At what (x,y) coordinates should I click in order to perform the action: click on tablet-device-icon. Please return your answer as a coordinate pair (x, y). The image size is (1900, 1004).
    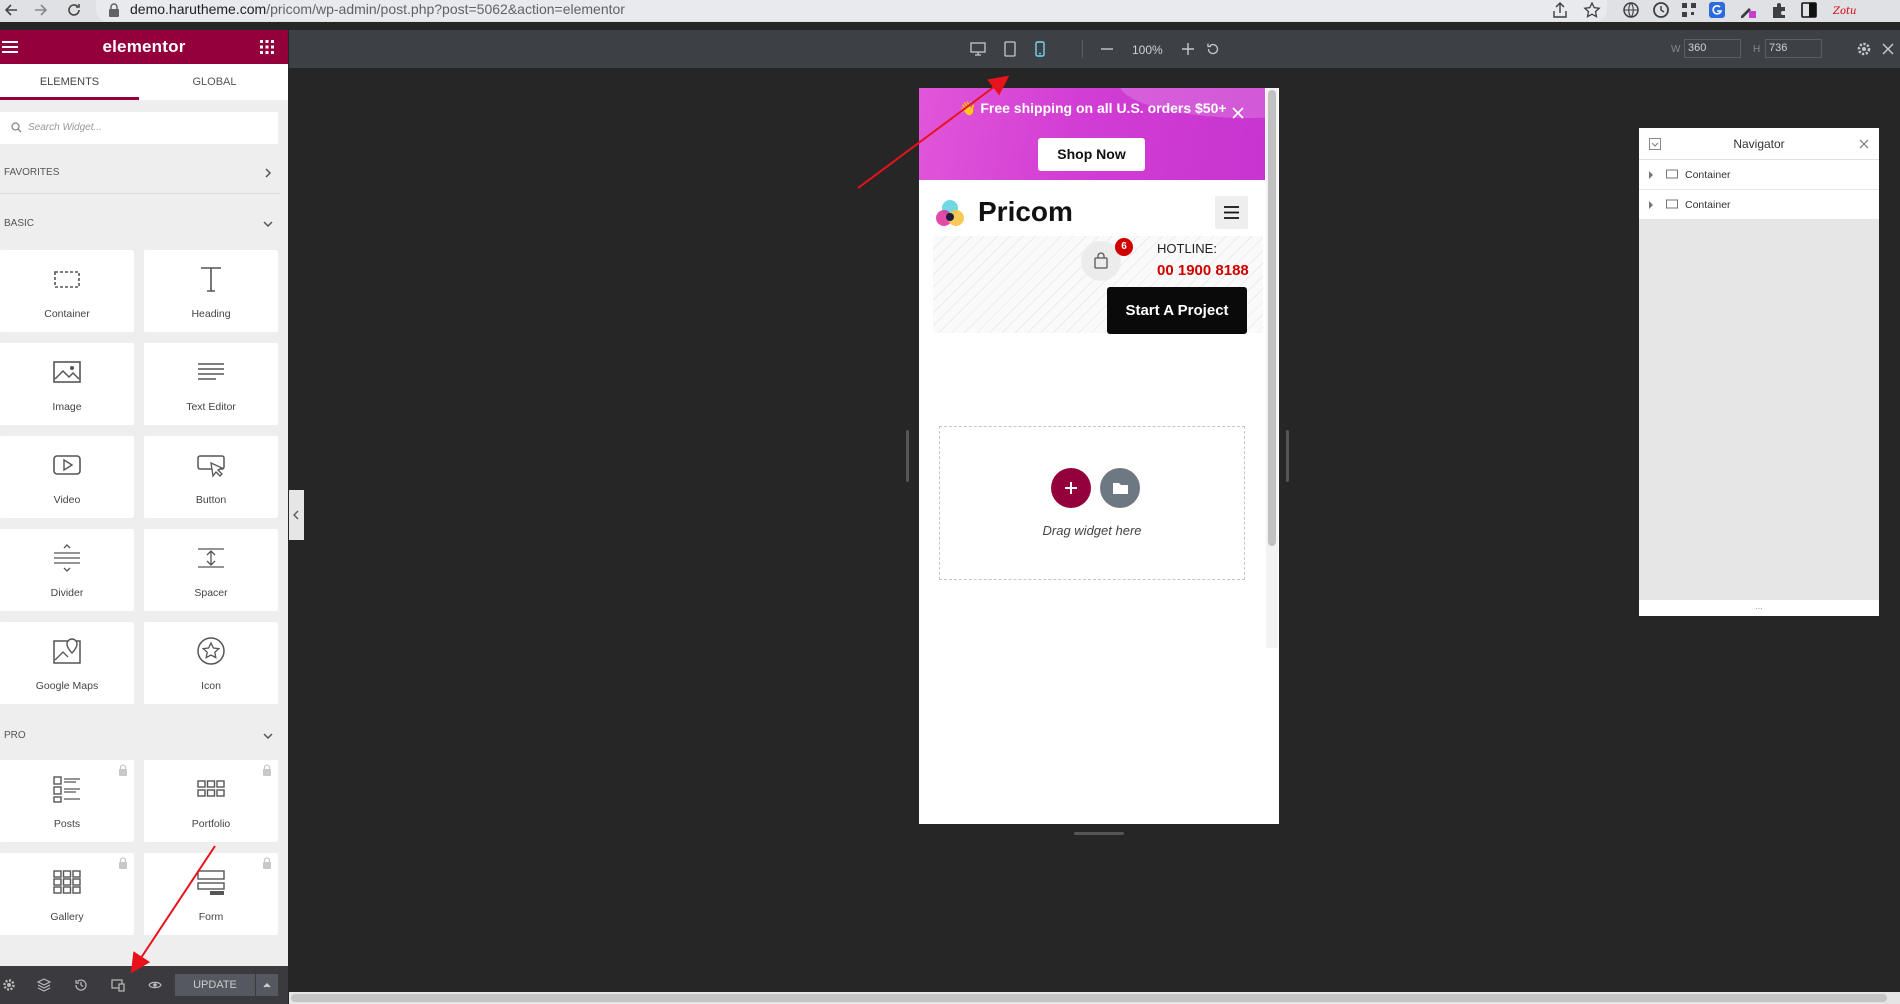
    Looking at the image, I should click on (1010, 49).